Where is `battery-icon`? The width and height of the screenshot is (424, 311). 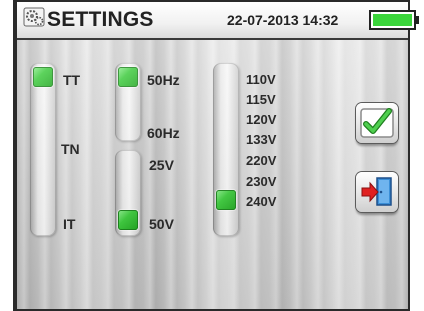 battery-icon is located at coordinates (394, 20).